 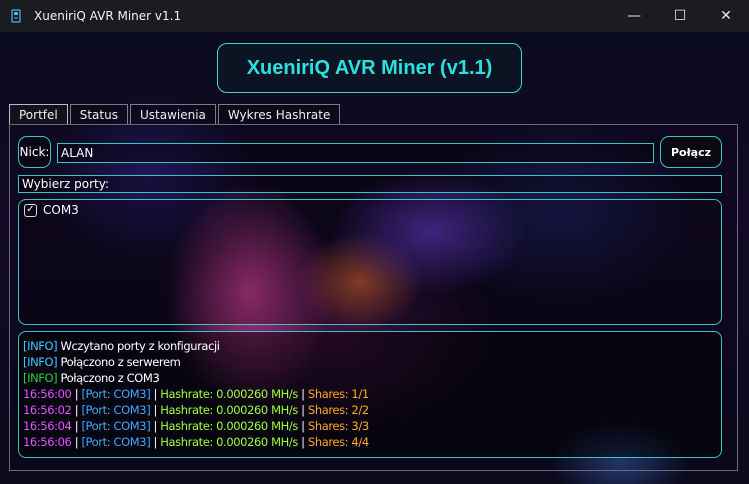 What do you see at coordinates (47, 410) in the screenshot?
I see `log-time: 16:56:02` at bounding box center [47, 410].